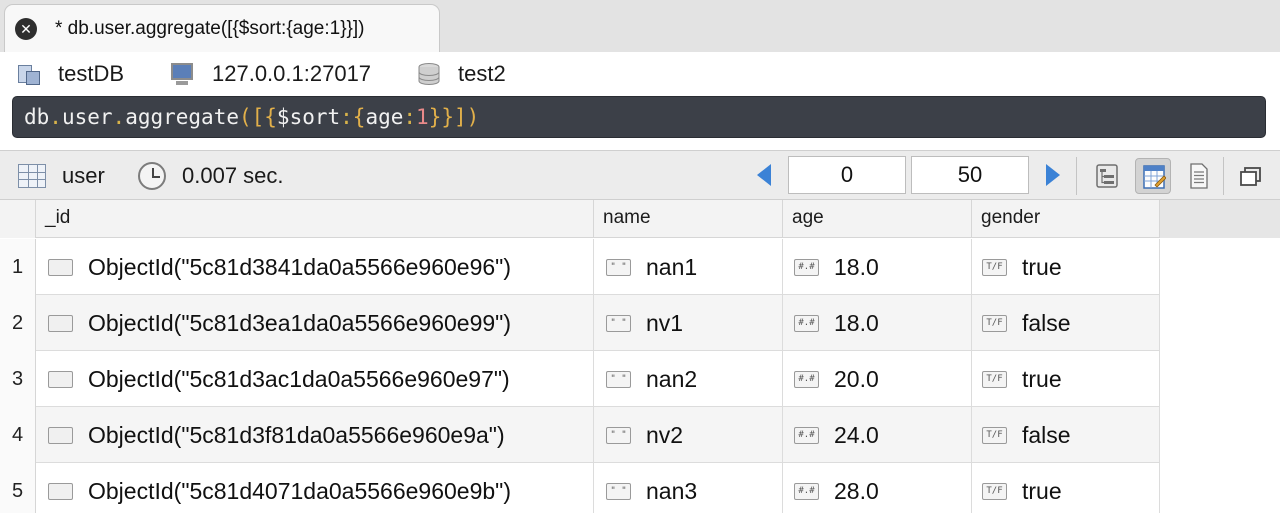  I want to click on column-header-age: age, so click(877, 219).